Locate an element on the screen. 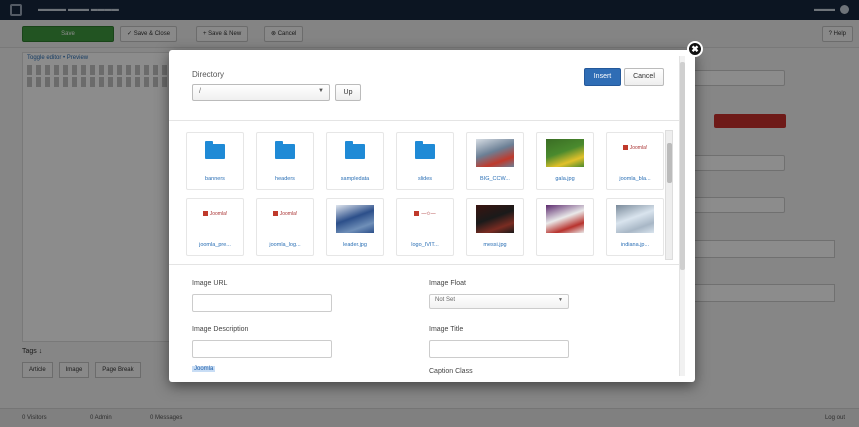 The height and width of the screenshot is (427, 859). logo-thumbnail: —✩— is located at coordinates (425, 214).